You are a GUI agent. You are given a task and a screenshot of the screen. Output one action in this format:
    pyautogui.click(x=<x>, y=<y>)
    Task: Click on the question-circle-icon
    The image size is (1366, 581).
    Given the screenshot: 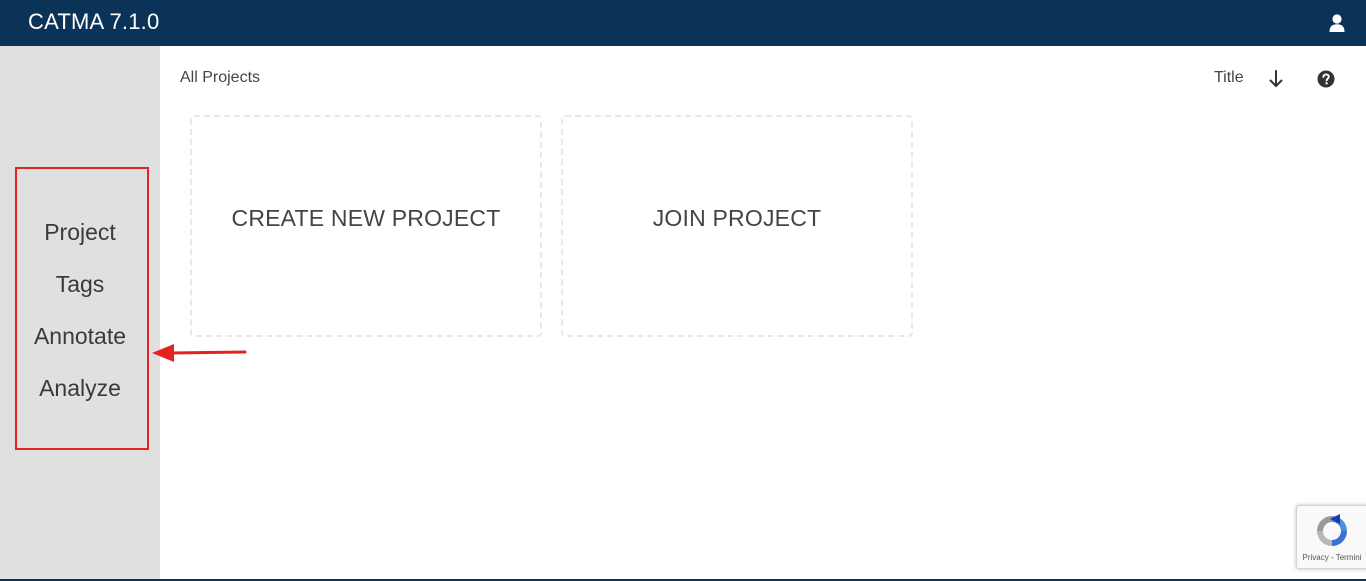 What is the action you would take?
    pyautogui.click(x=1326, y=79)
    